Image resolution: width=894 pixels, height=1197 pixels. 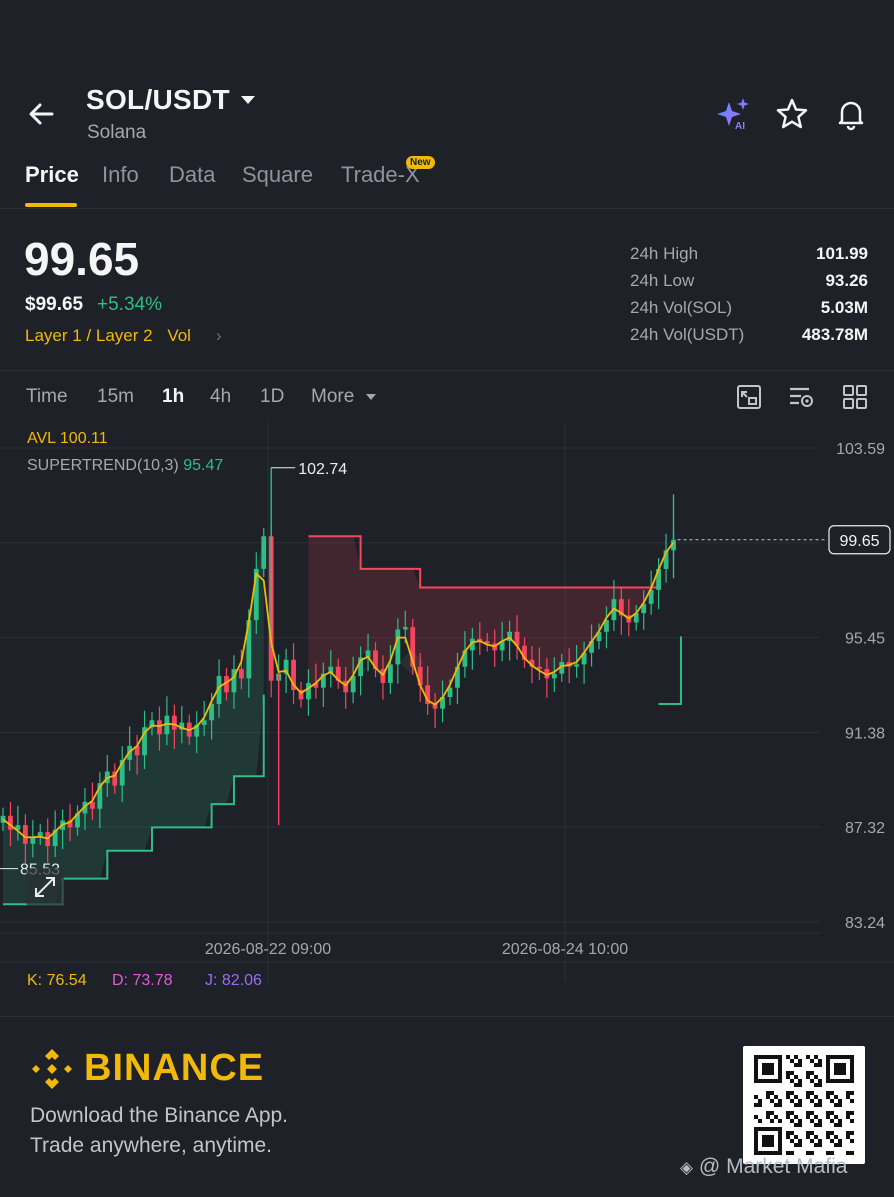 I want to click on supertrend-label: SUPERTREND(10,3), so click(x=103, y=465).